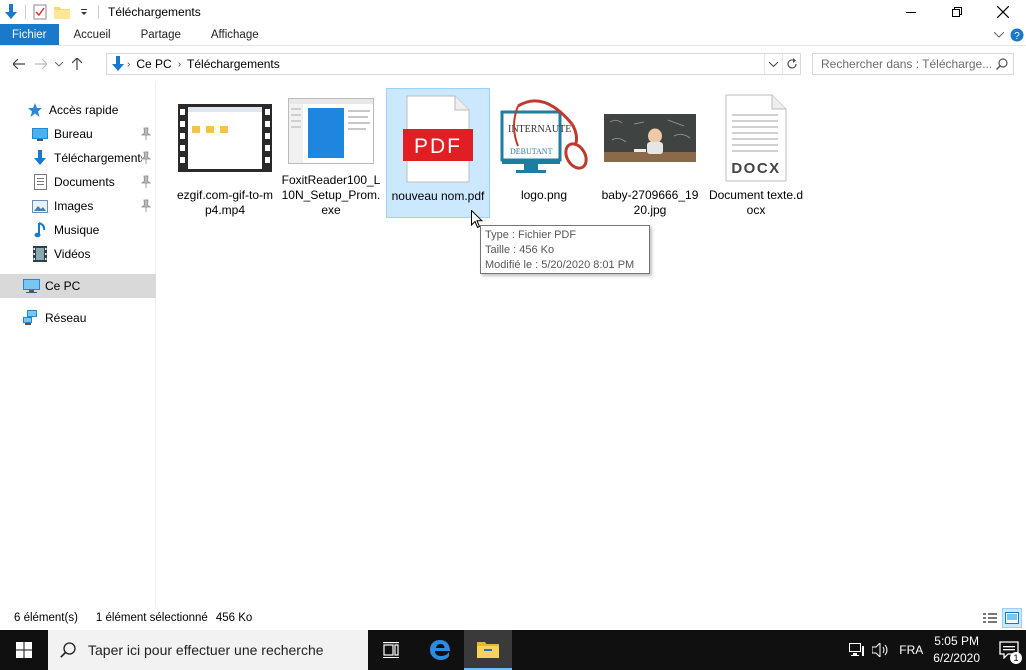 The width and height of the screenshot is (1026, 670). Describe the element at coordinates (161, 34) in the screenshot. I see `tab-partage: Partage` at that location.